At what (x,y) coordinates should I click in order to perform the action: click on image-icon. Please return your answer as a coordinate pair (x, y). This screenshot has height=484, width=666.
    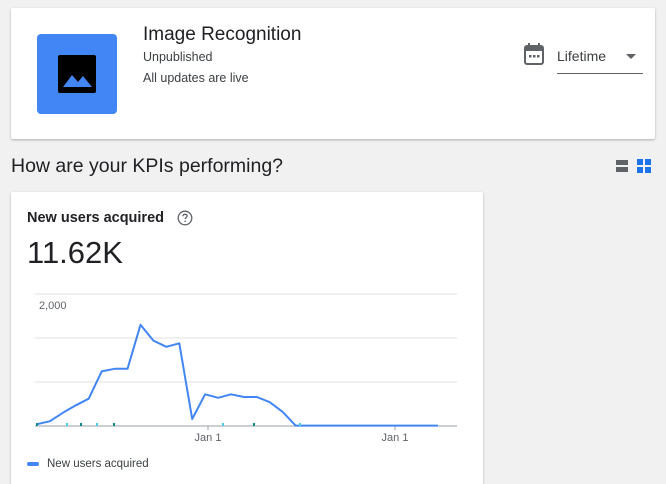
    Looking at the image, I should click on (77, 74).